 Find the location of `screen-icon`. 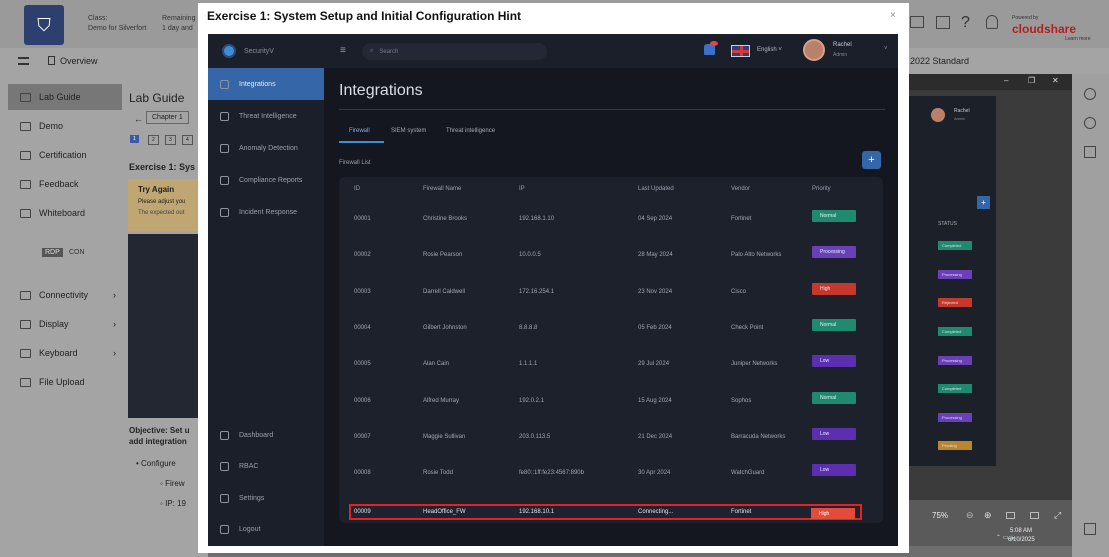

screen-icon is located at coordinates (1034, 515).